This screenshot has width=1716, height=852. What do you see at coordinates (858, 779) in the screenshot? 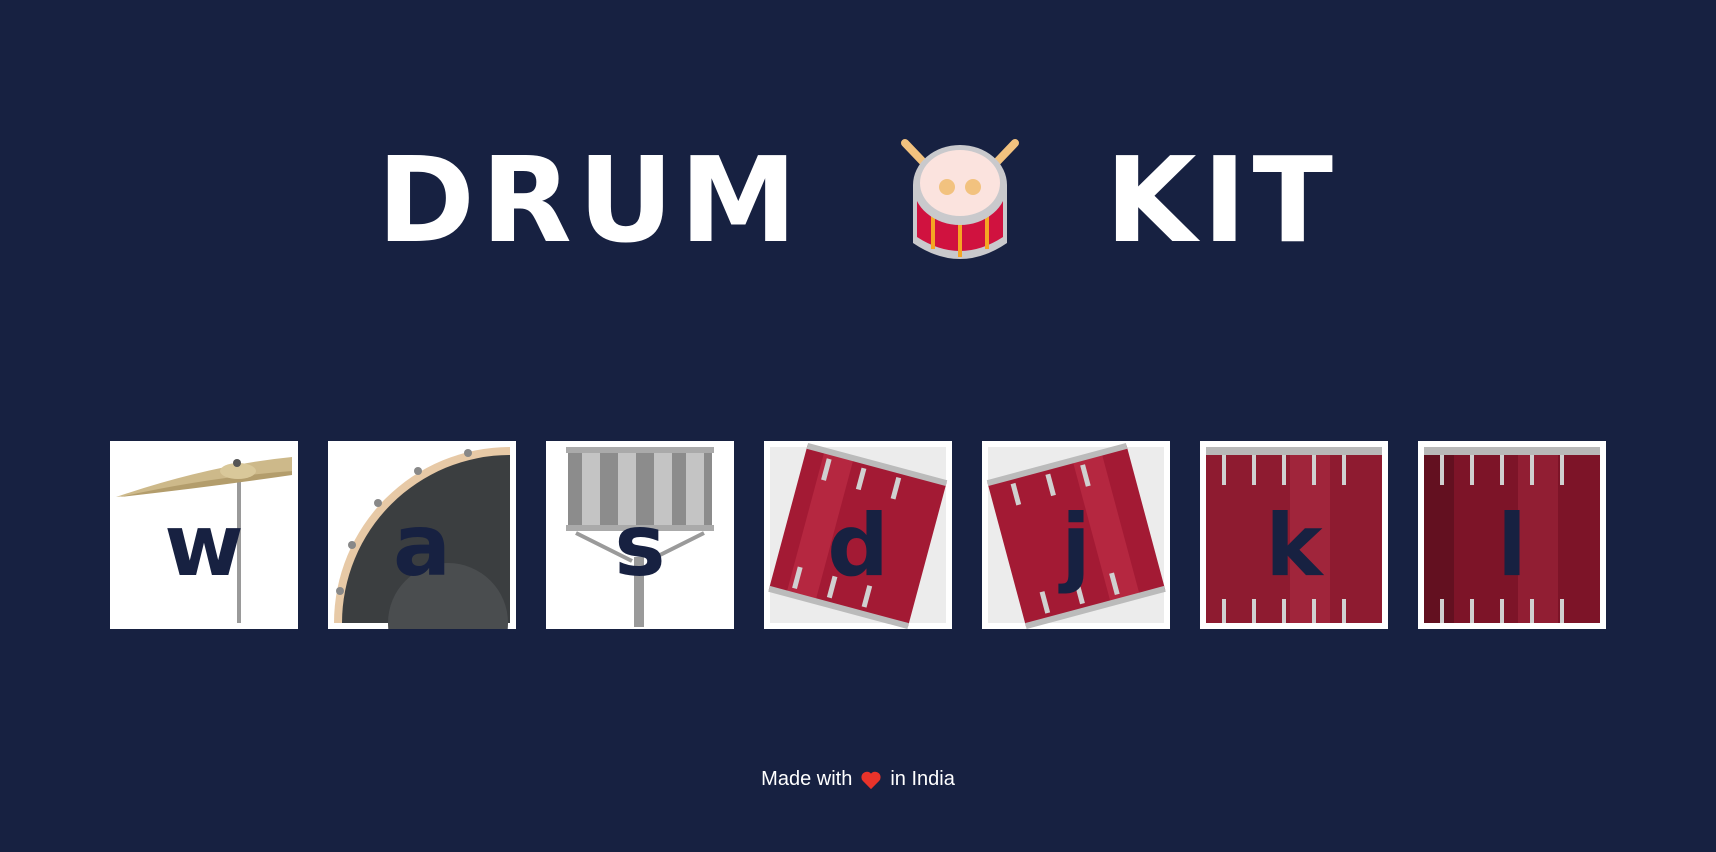
I see `footer: Made with in India` at bounding box center [858, 779].